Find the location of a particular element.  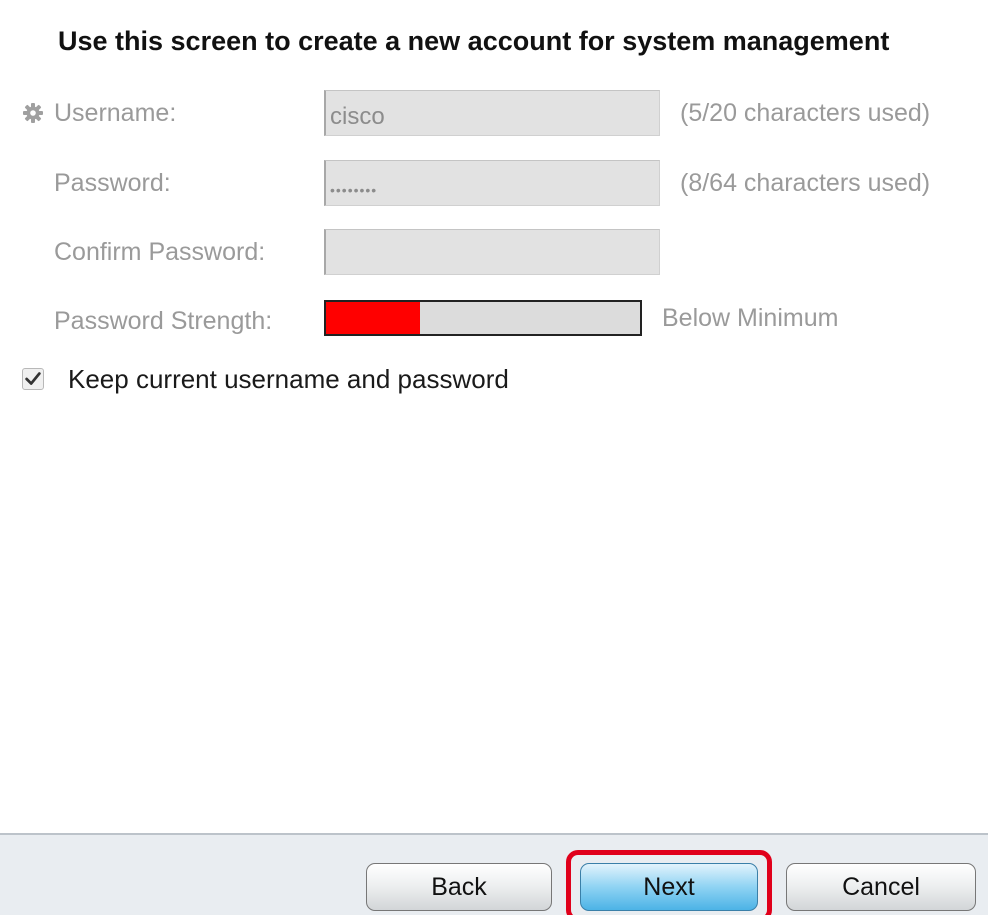

username-input is located at coordinates (492, 113).